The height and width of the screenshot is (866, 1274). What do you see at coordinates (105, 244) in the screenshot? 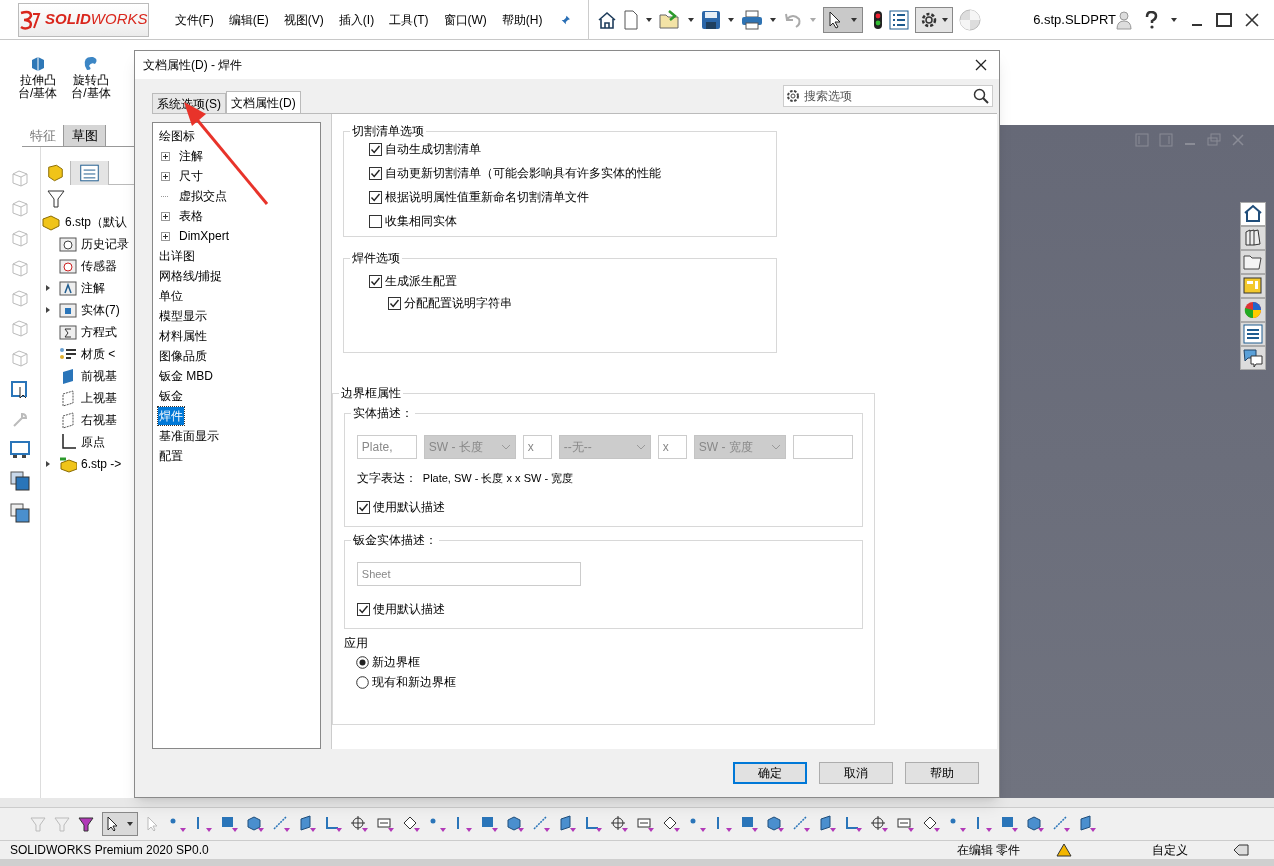
I see `tree-item: 历史记录` at bounding box center [105, 244].